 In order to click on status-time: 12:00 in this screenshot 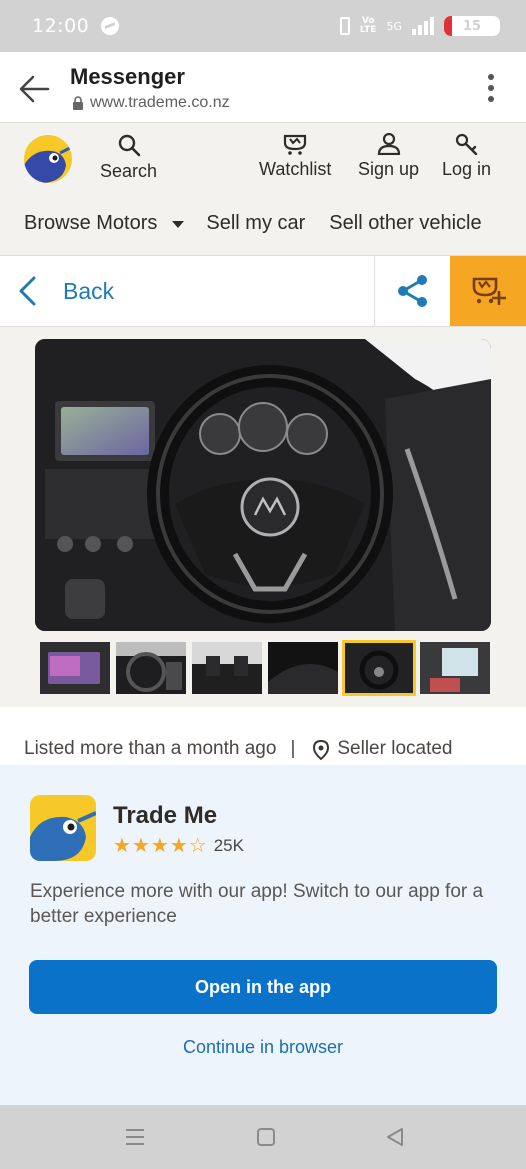, I will do `click(61, 26)`.